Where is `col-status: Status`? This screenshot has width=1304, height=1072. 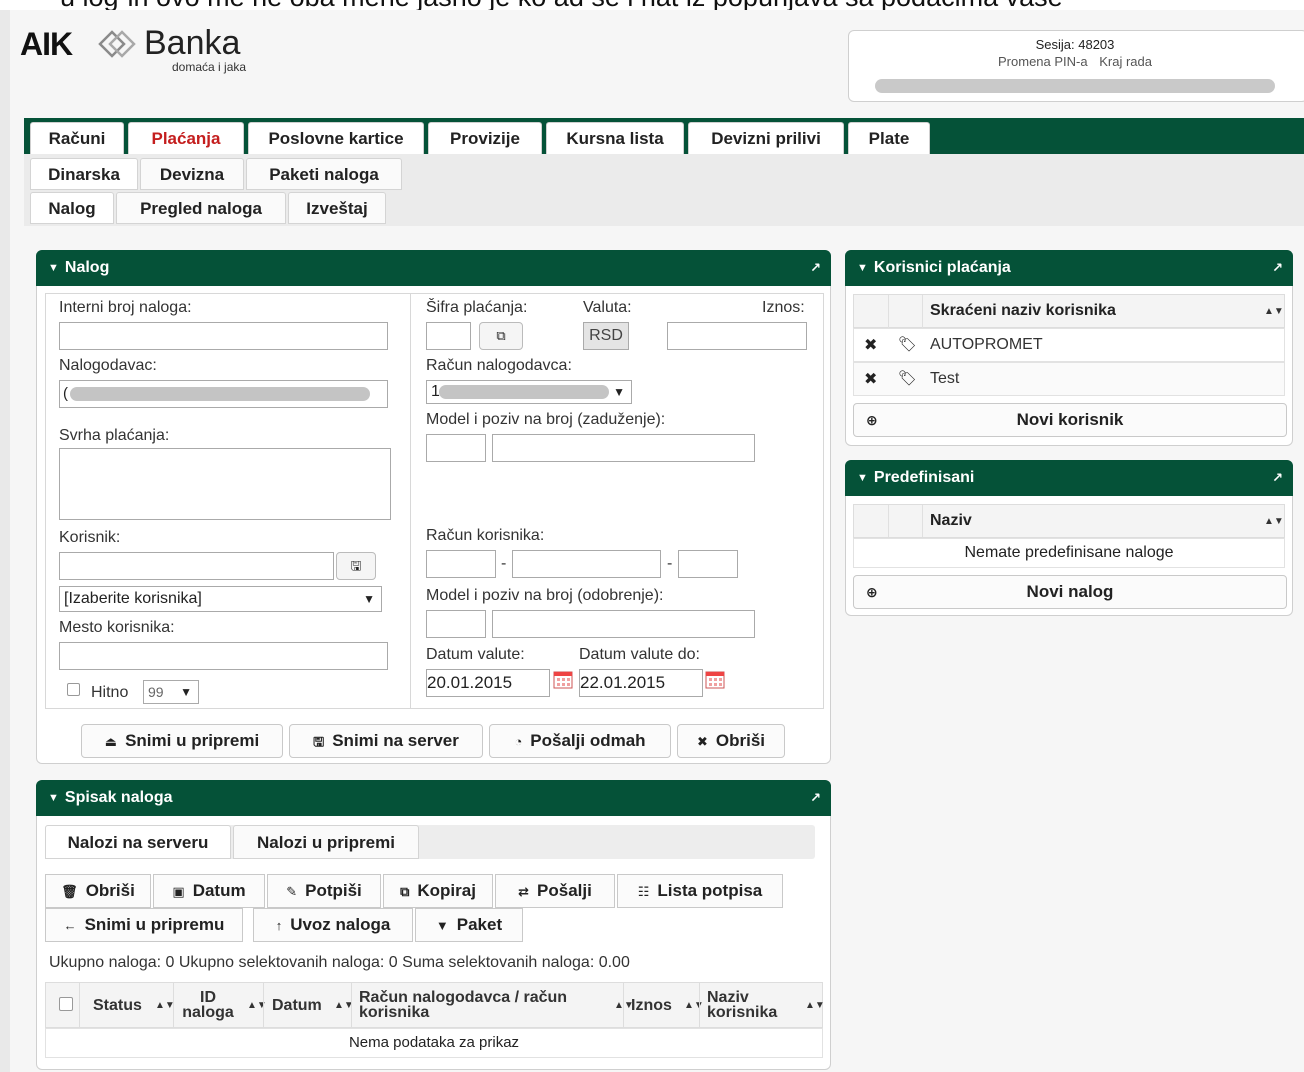
col-status: Status is located at coordinates (117, 1006).